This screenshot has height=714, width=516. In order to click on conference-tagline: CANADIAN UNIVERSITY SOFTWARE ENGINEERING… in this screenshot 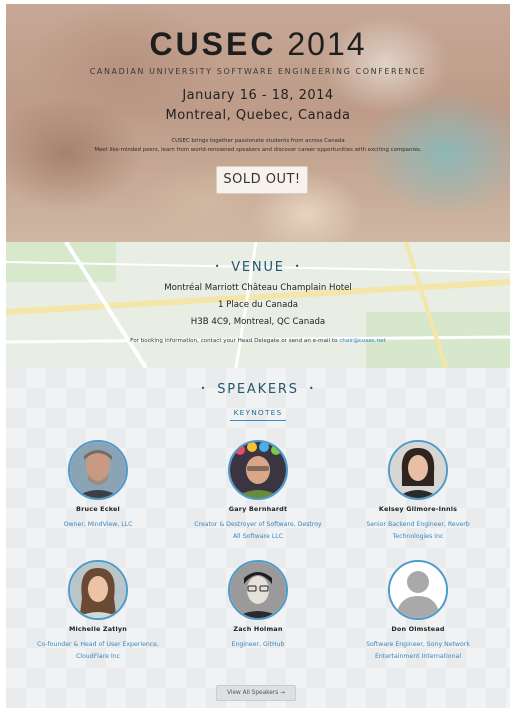, I will do `click(258, 71)`.